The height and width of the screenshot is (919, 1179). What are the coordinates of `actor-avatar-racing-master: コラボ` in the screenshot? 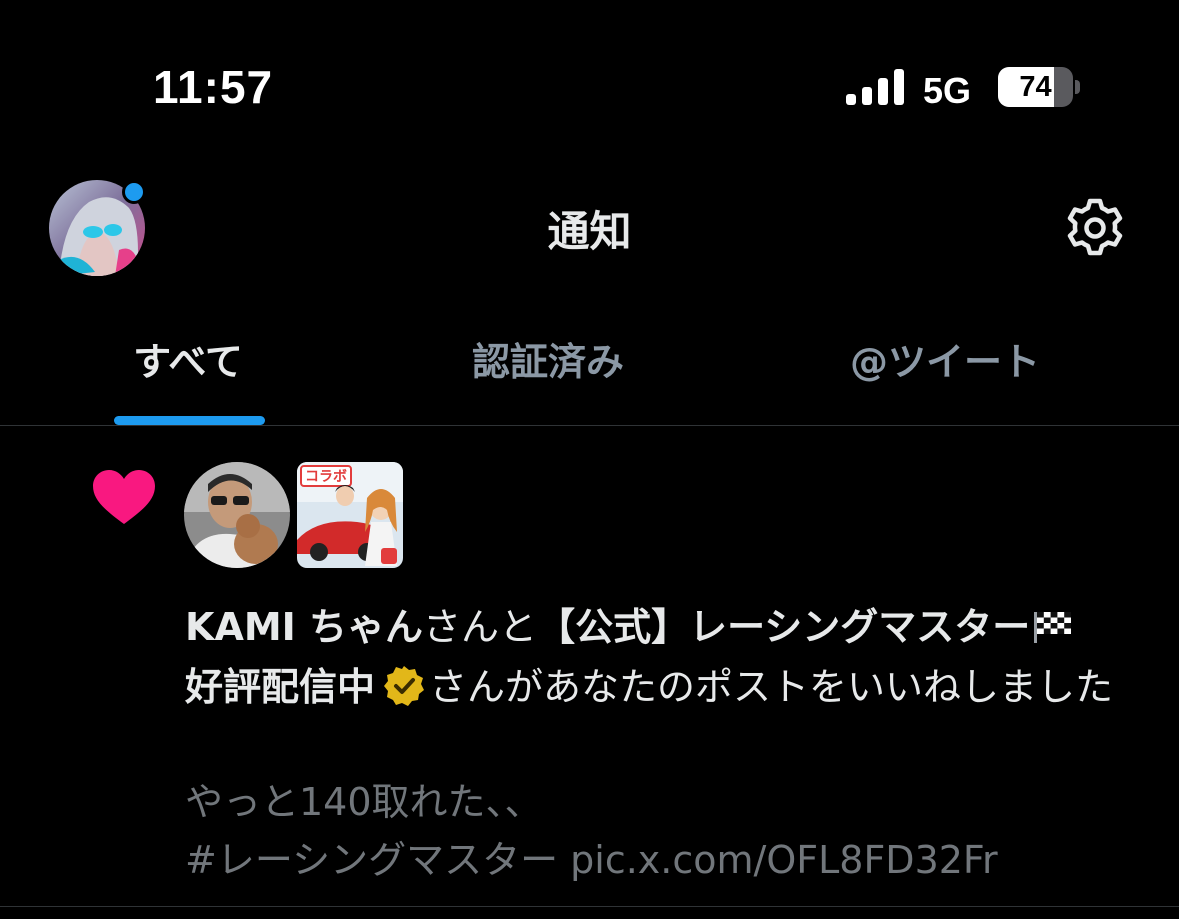 It's located at (350, 515).